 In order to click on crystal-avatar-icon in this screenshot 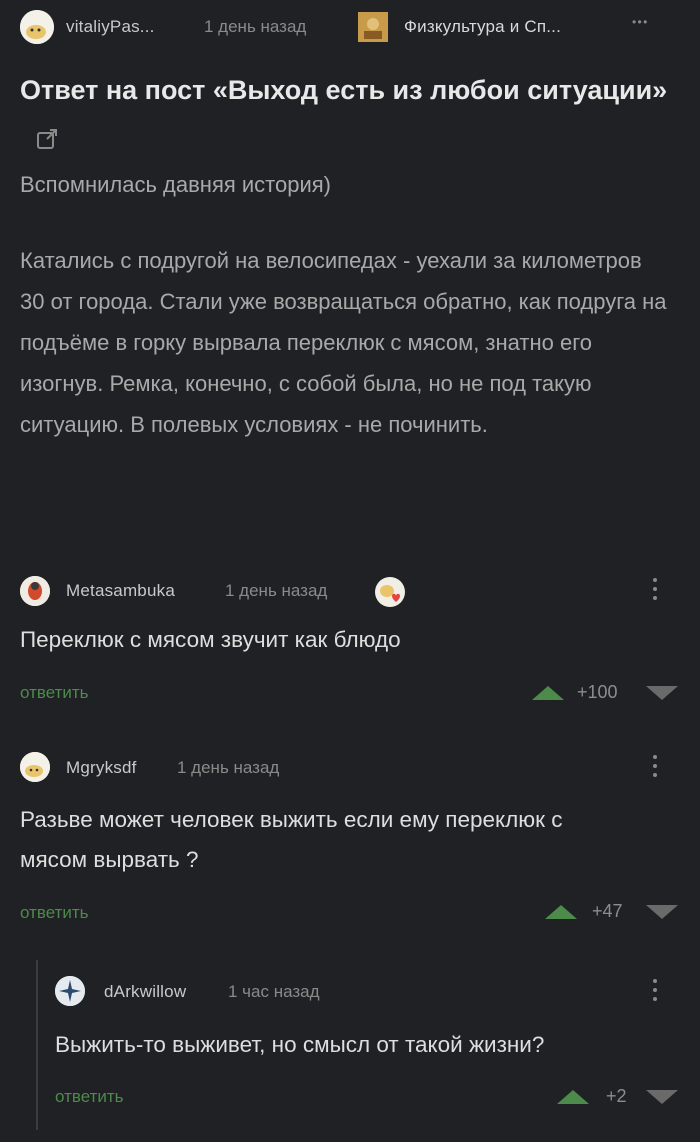, I will do `click(70, 991)`.